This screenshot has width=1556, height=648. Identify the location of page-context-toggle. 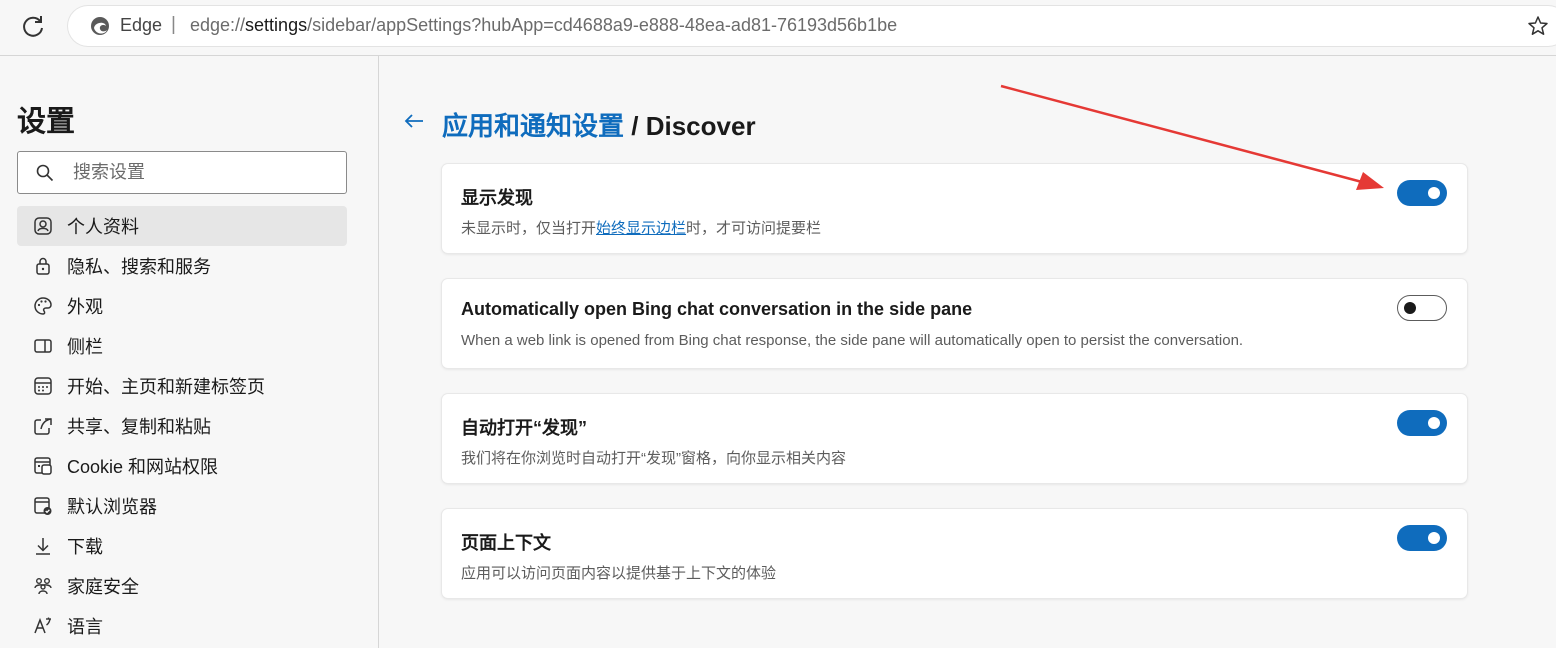
(1422, 538).